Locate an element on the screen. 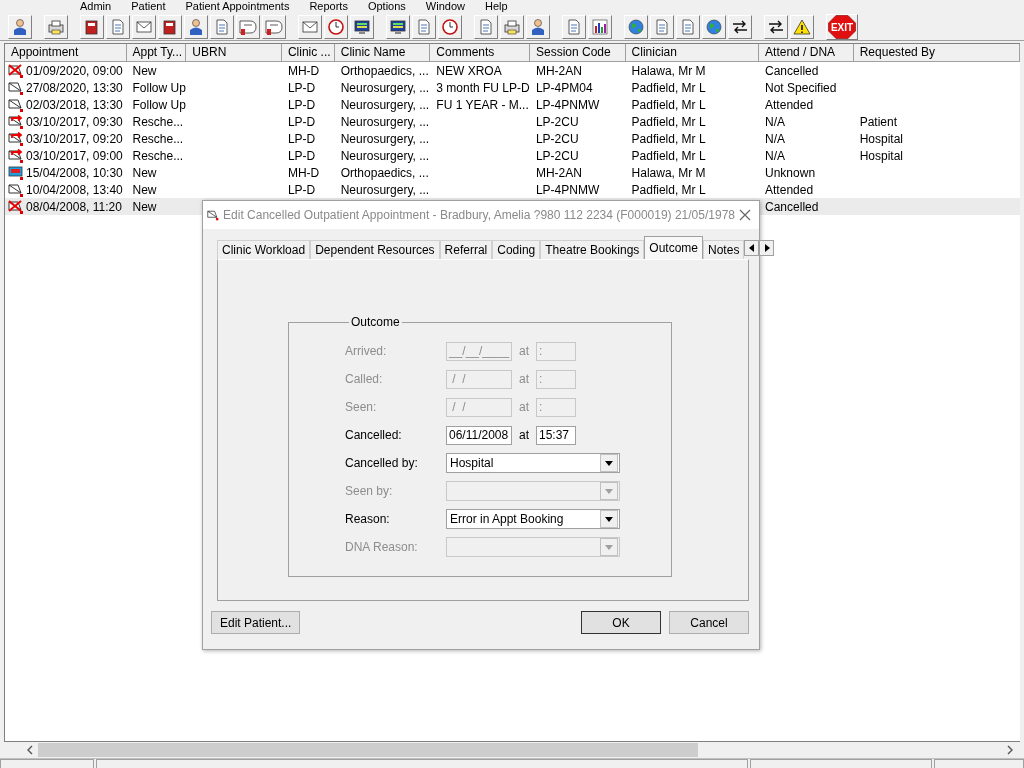  field-label: Reason: is located at coordinates (368, 519).